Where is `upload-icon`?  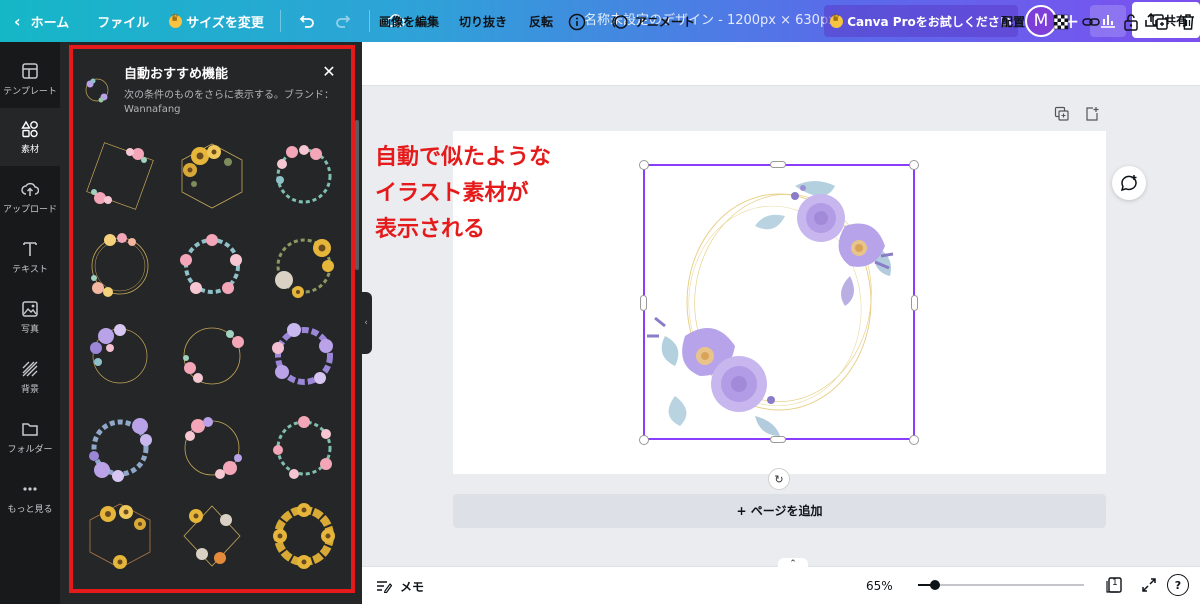
upload-icon is located at coordinates (30, 189).